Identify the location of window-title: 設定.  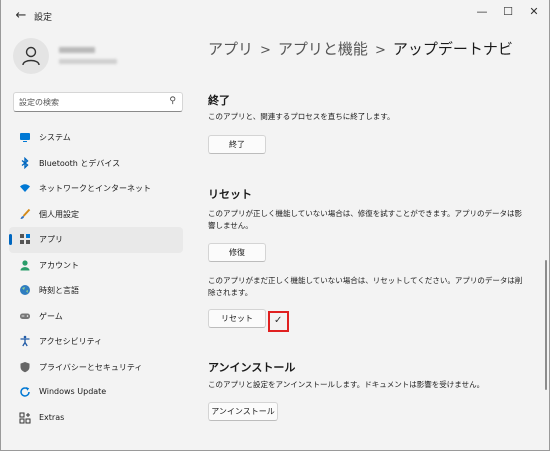
(43, 18).